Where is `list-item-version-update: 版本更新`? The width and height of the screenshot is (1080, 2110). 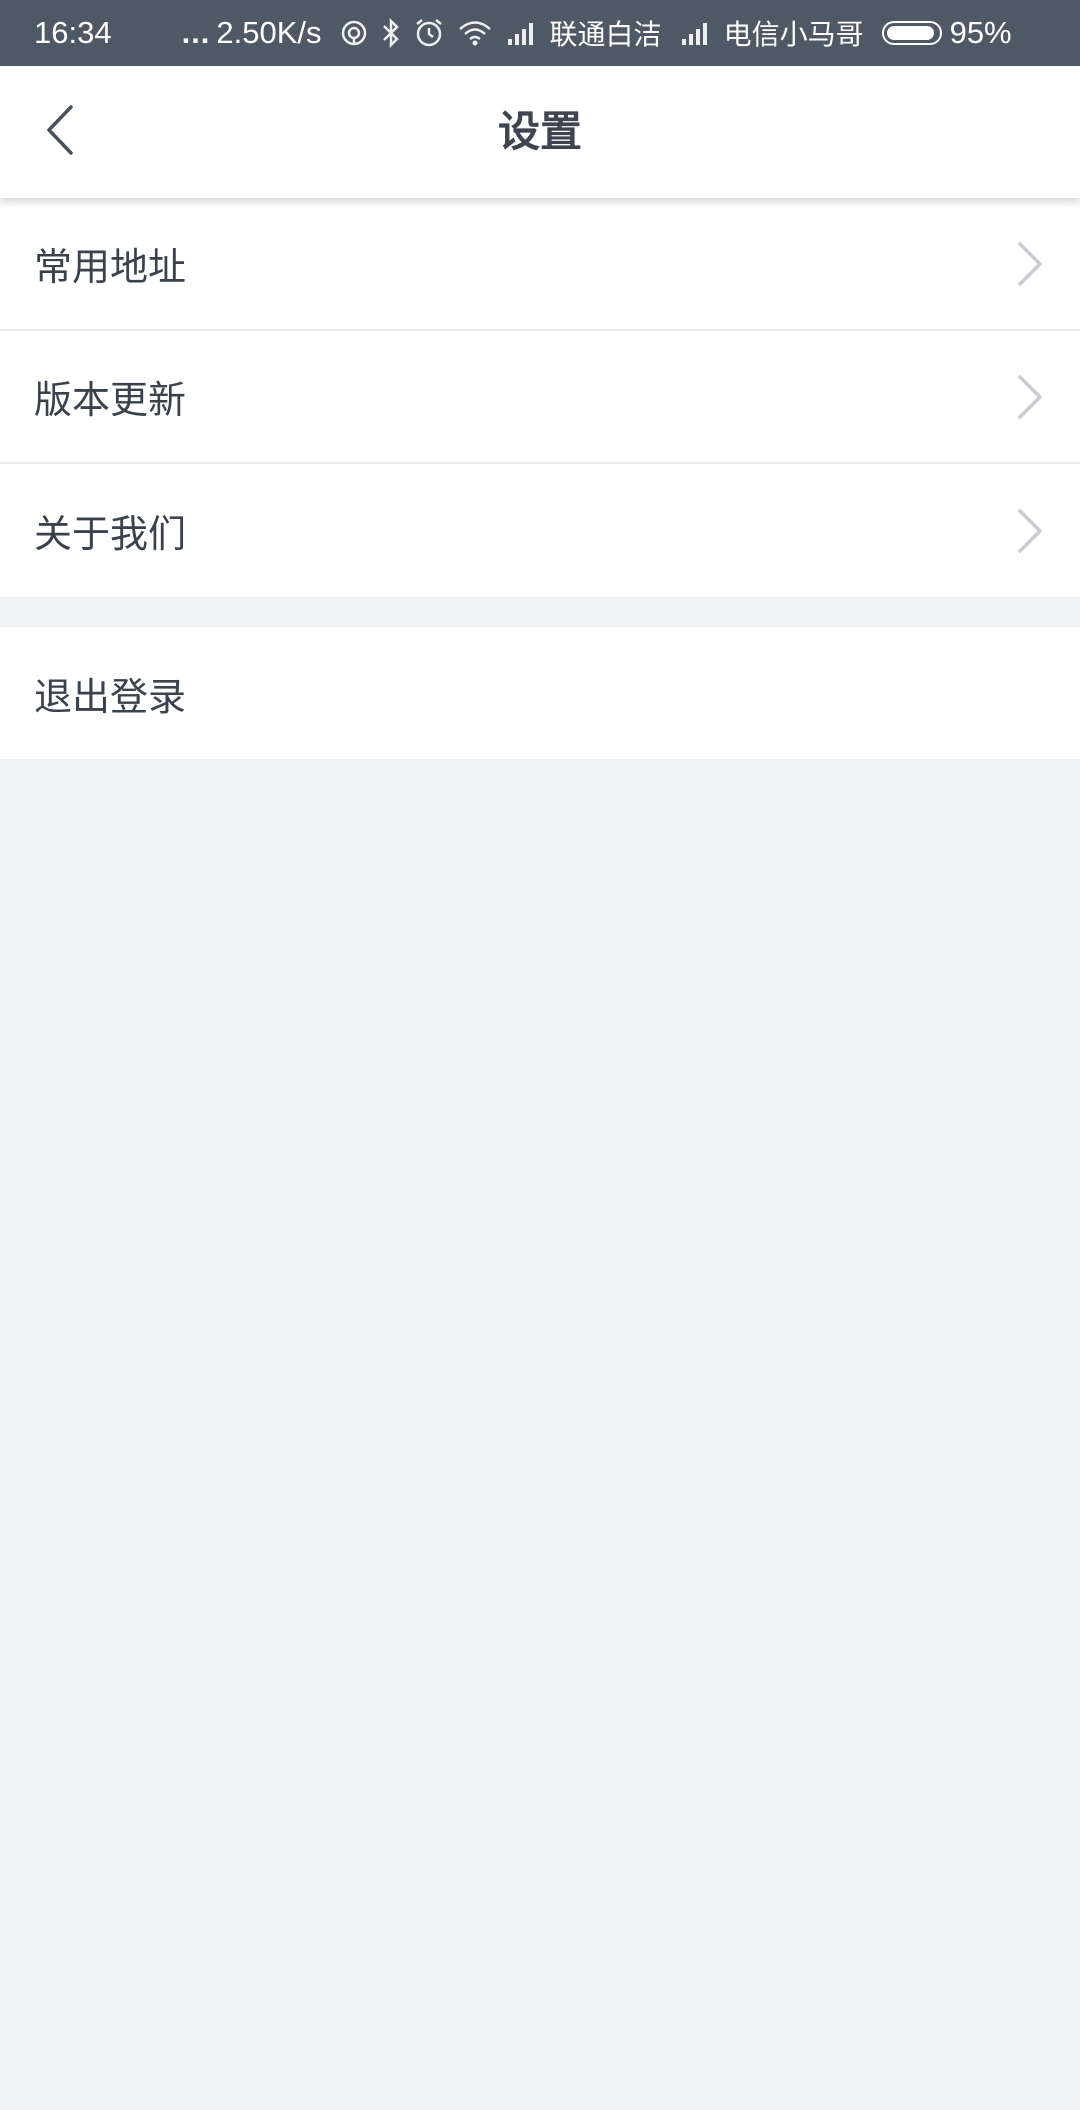 list-item-version-update: 版本更新 is located at coordinates (540, 397).